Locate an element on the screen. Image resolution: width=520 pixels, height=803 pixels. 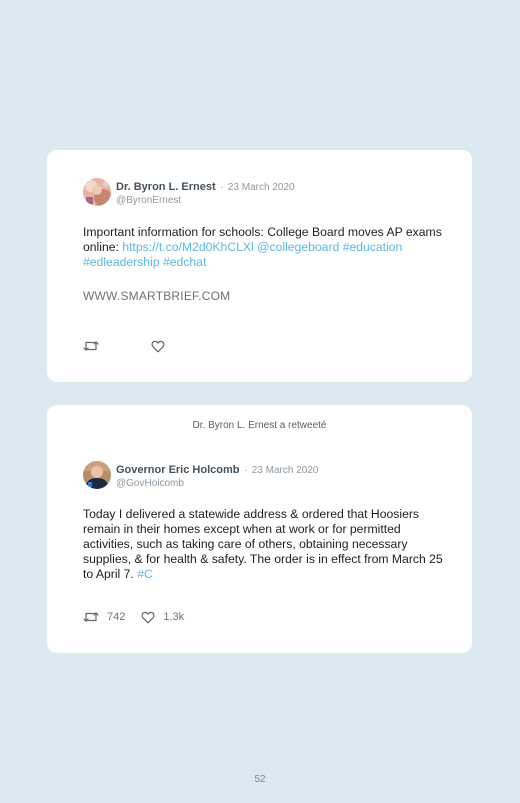
link-preview-domain: WWW.SMARTBRIEF.COM is located at coordinates (156, 296).